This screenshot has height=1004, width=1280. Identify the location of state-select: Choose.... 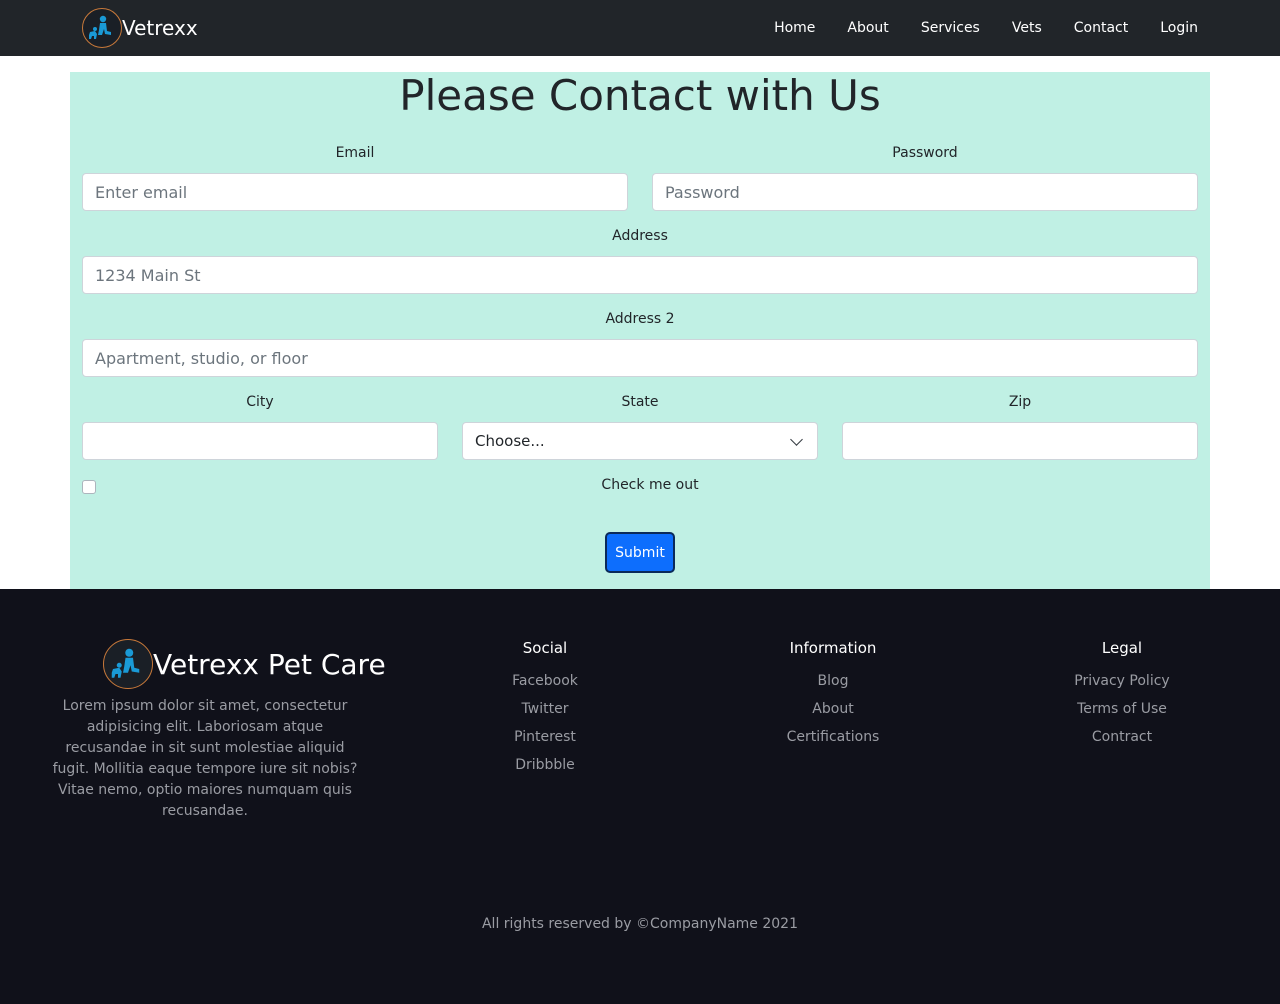
(640, 441).